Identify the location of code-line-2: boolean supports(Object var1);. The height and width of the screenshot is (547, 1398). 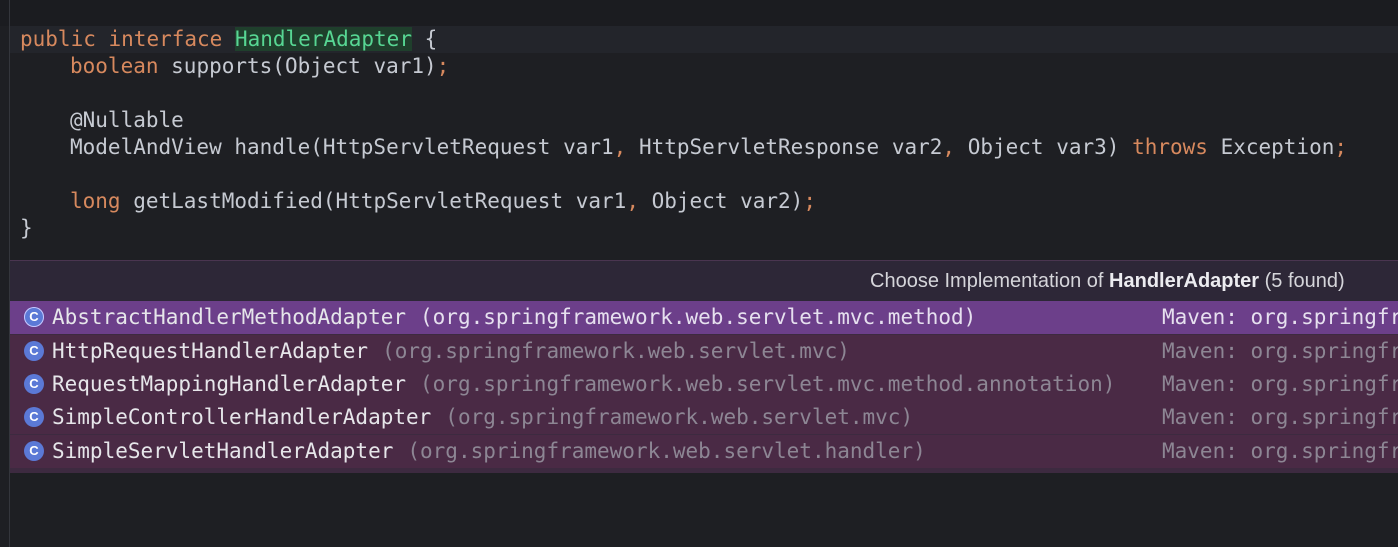
(259, 66).